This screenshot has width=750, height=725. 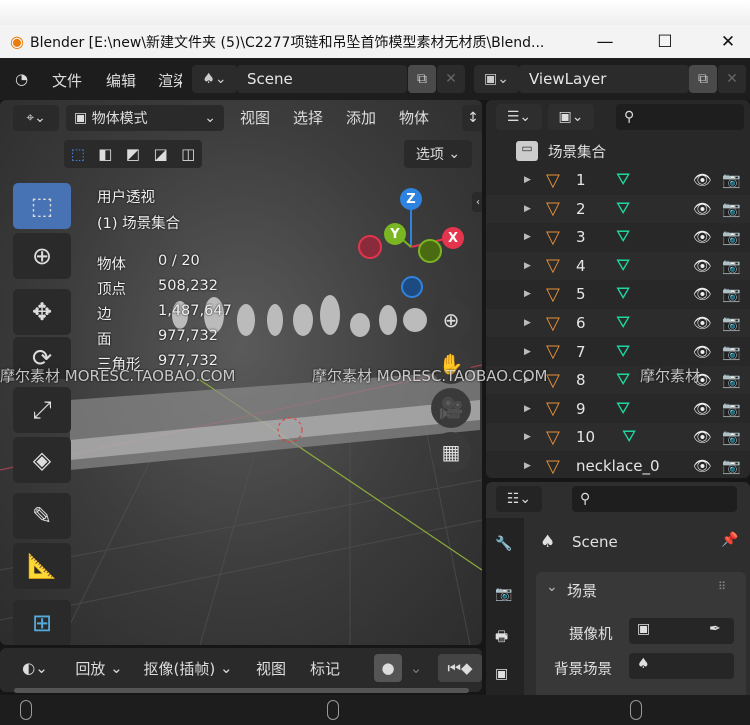 What do you see at coordinates (503, 544) in the screenshot?
I see `tool-tab-icon: 🔧` at bounding box center [503, 544].